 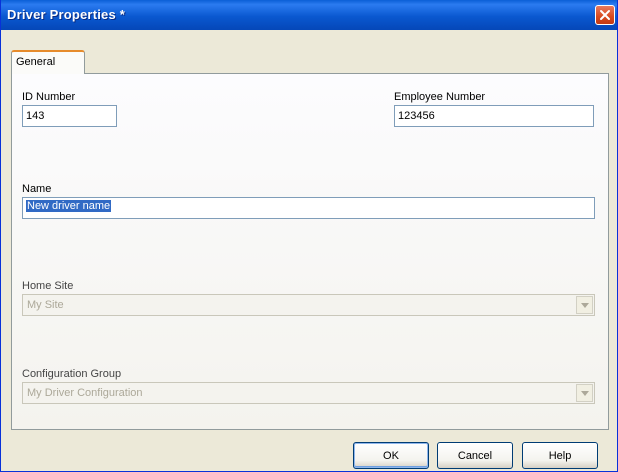 I want to click on window-title: Driver Properties *, so click(x=66, y=14).